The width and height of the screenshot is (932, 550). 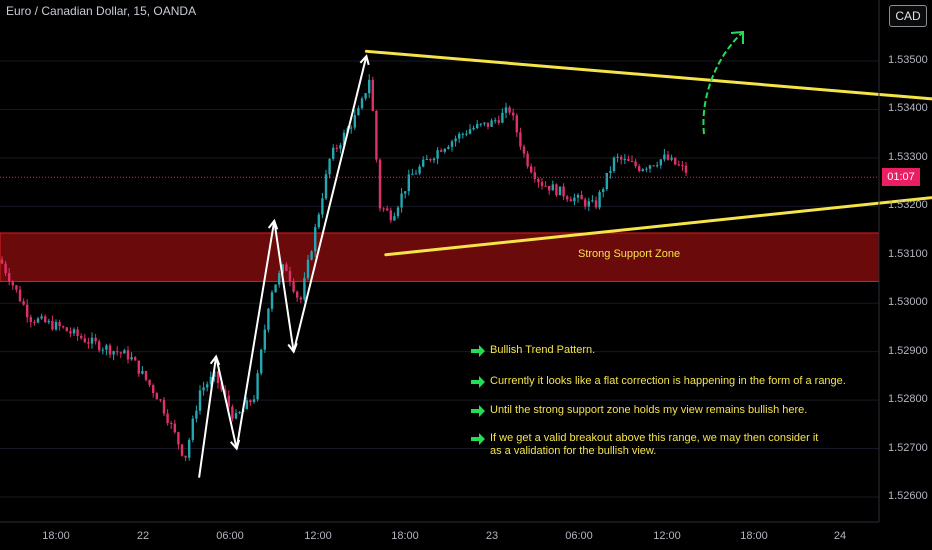 What do you see at coordinates (440, 257) in the screenshot?
I see `support-zone-rect` at bounding box center [440, 257].